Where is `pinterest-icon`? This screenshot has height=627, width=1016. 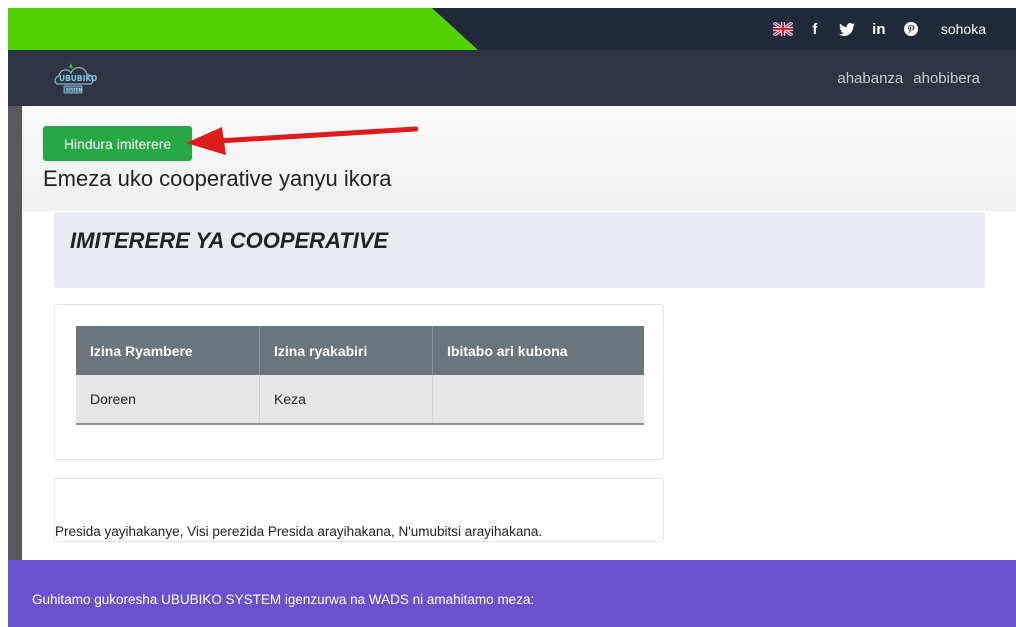 pinterest-icon is located at coordinates (911, 29).